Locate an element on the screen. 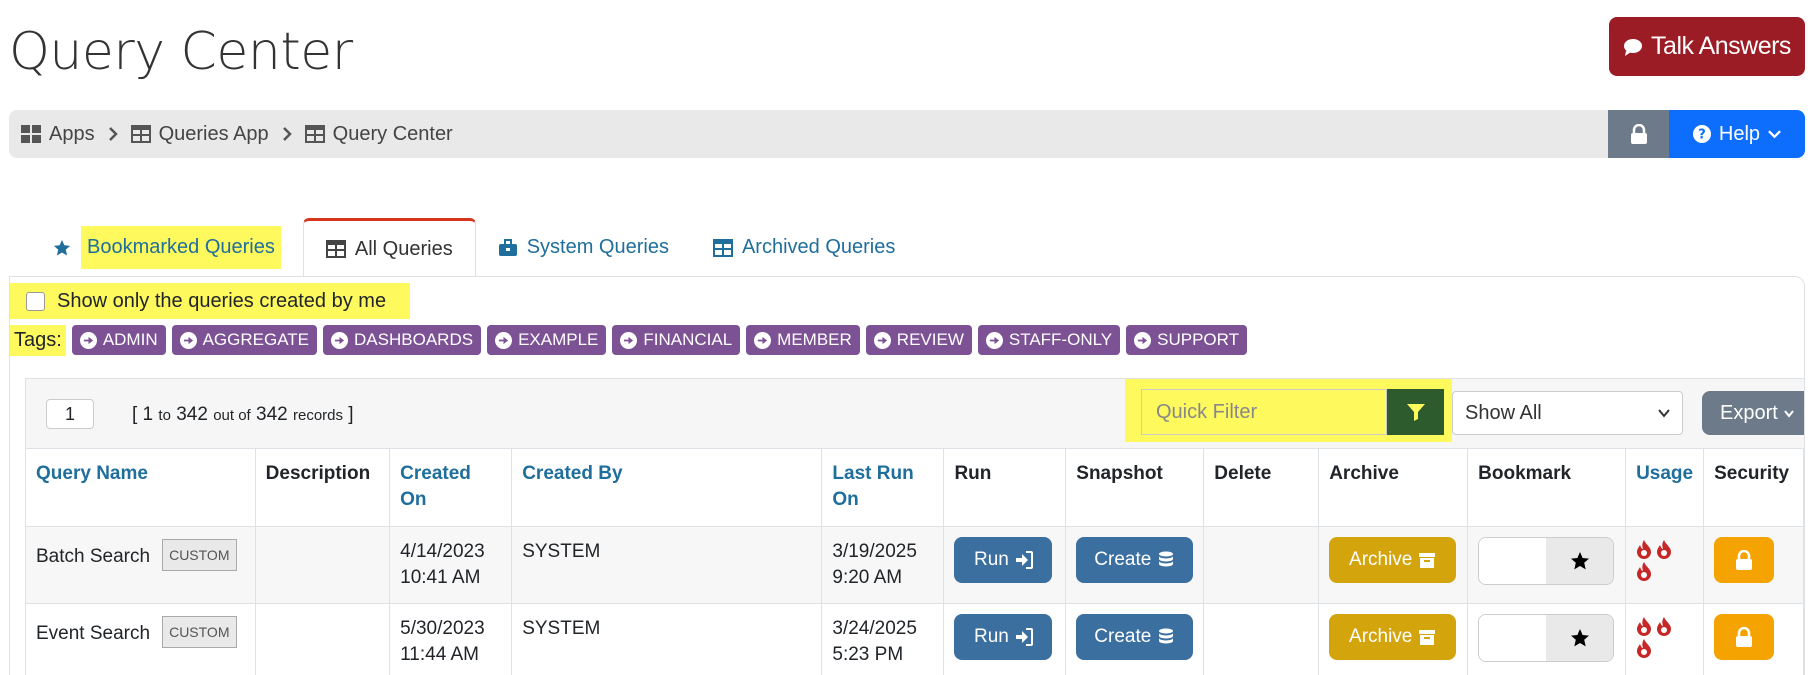 This screenshot has height=675, width=1815. breadcrumb-label: Apps is located at coordinates (72, 133).